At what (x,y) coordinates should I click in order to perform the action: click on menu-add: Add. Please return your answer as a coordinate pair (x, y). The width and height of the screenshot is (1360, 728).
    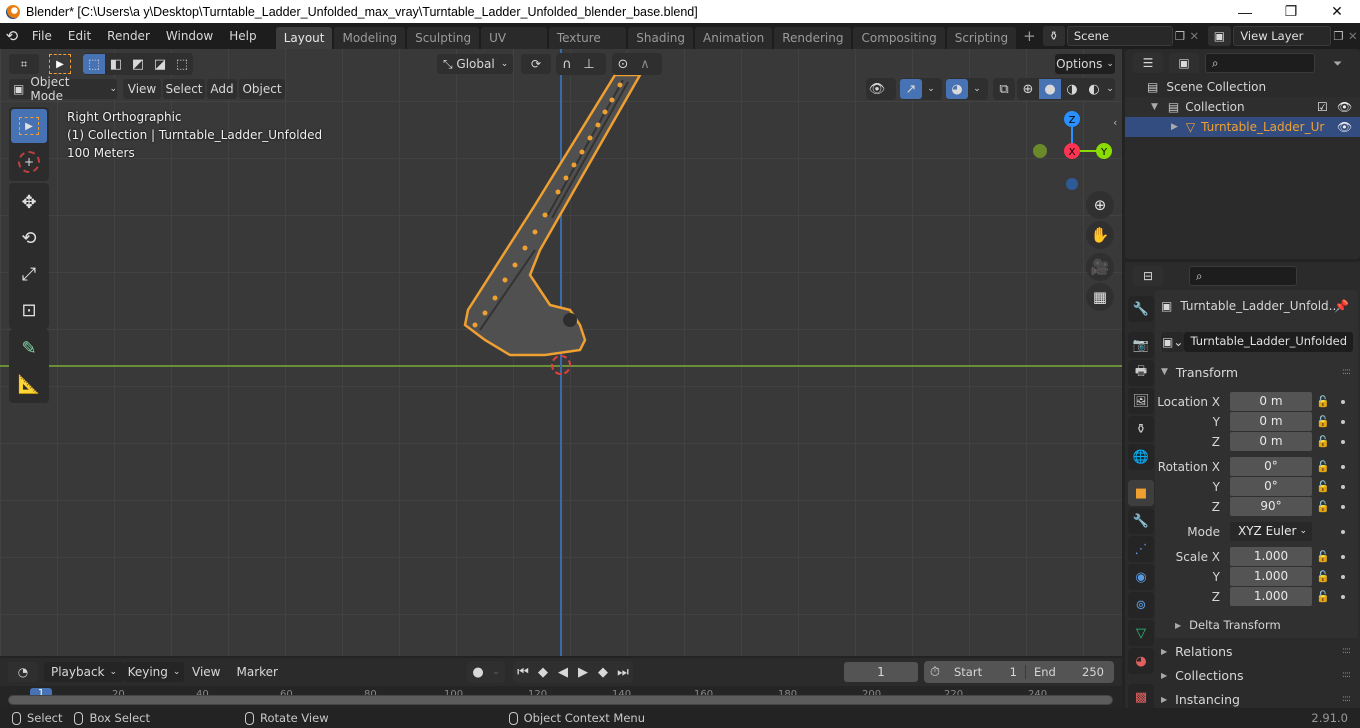
    Looking at the image, I should click on (222, 89).